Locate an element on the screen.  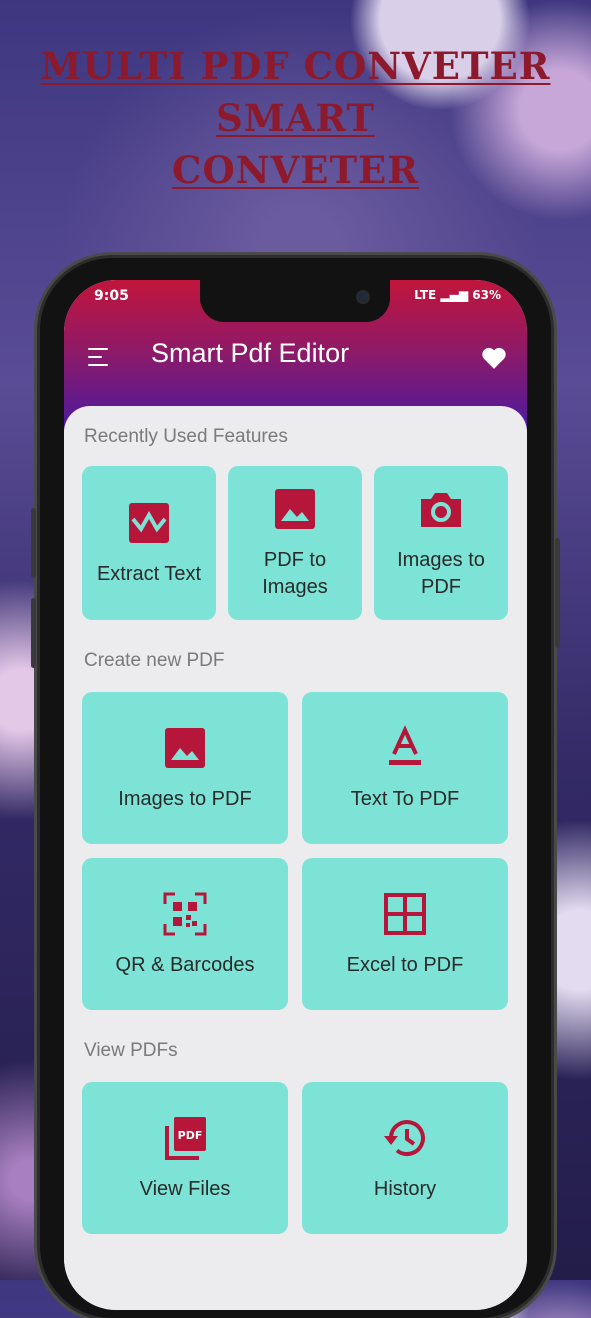
pdf-file-icon: PDF is located at coordinates (185, 1138).